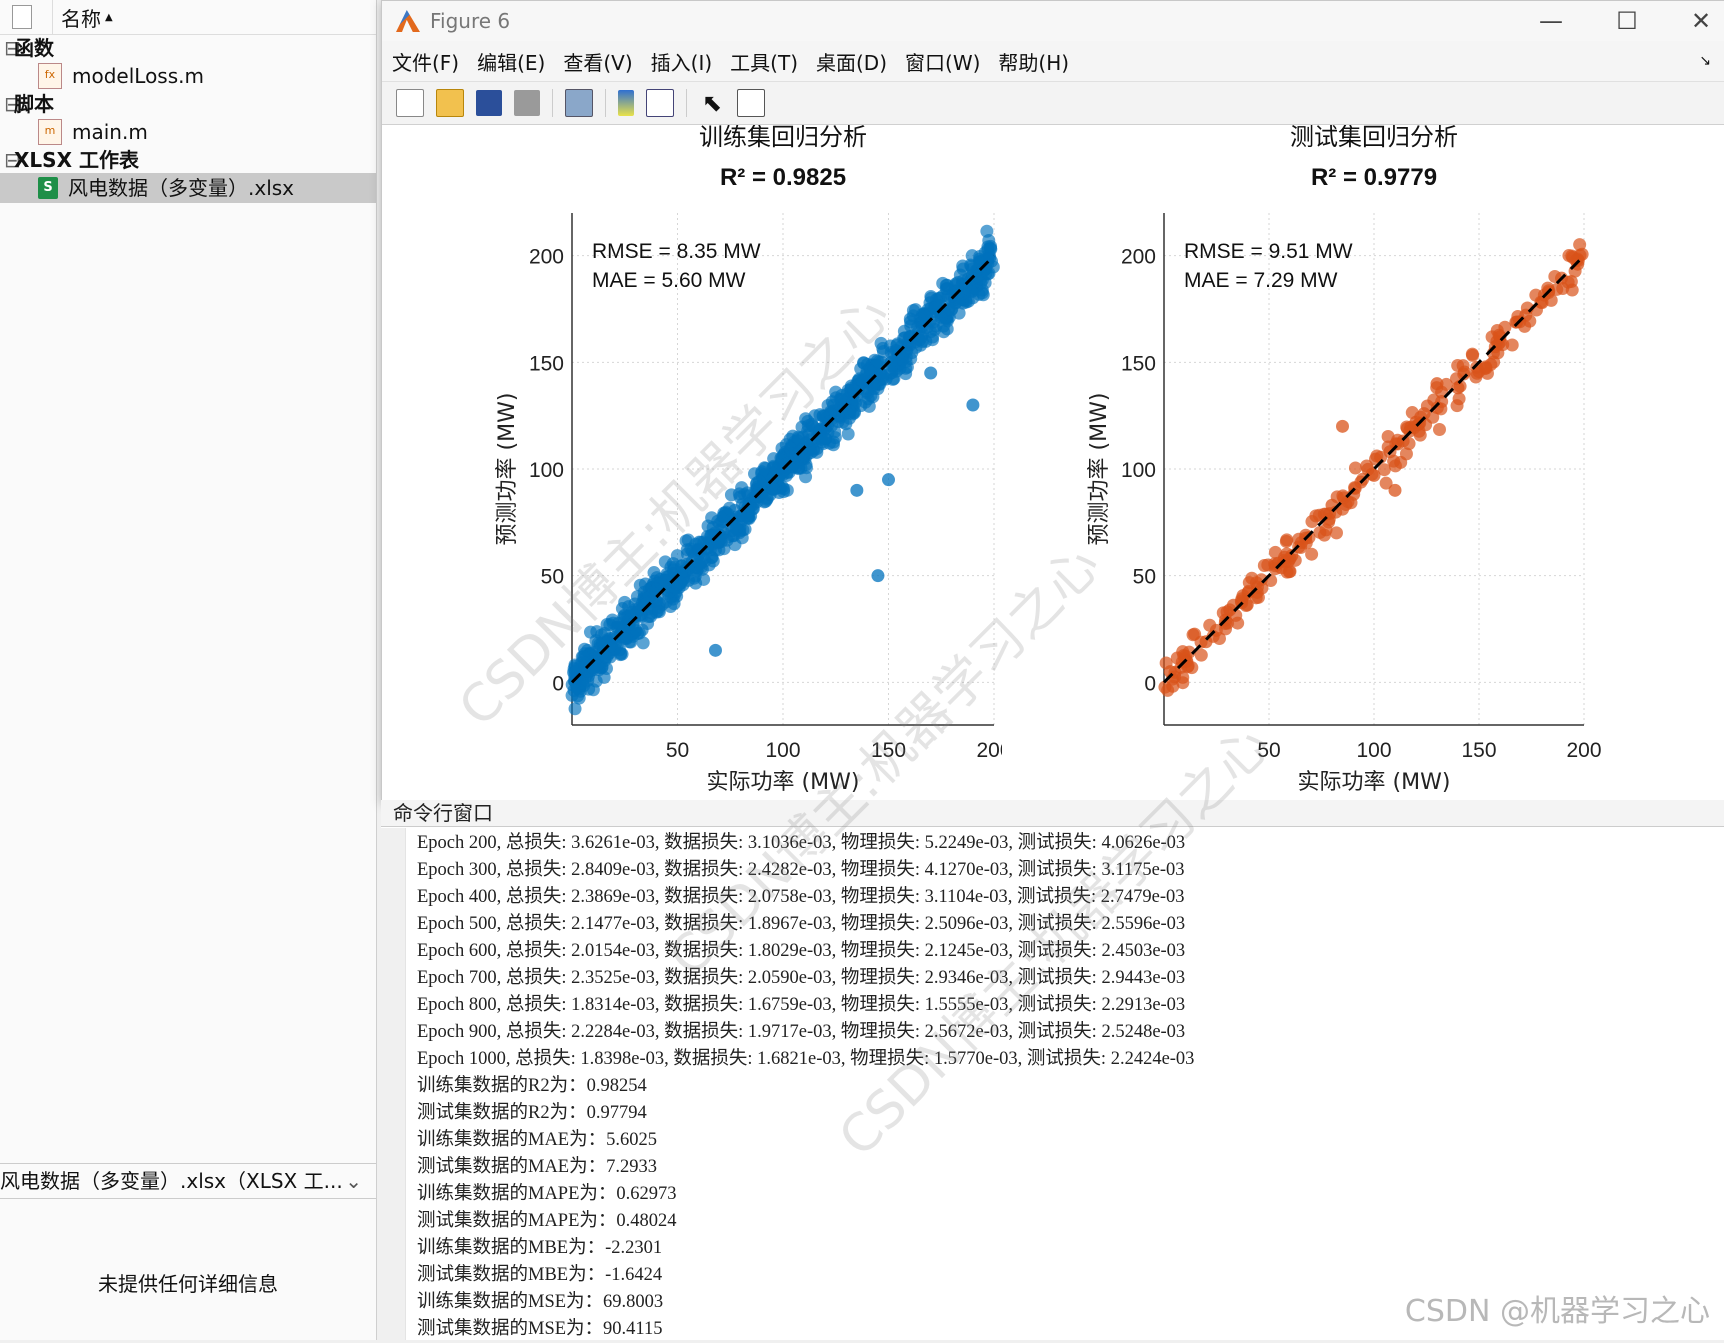 This screenshot has height=1343, width=1724. I want to click on matlab-logo-icon, so click(408, 21).